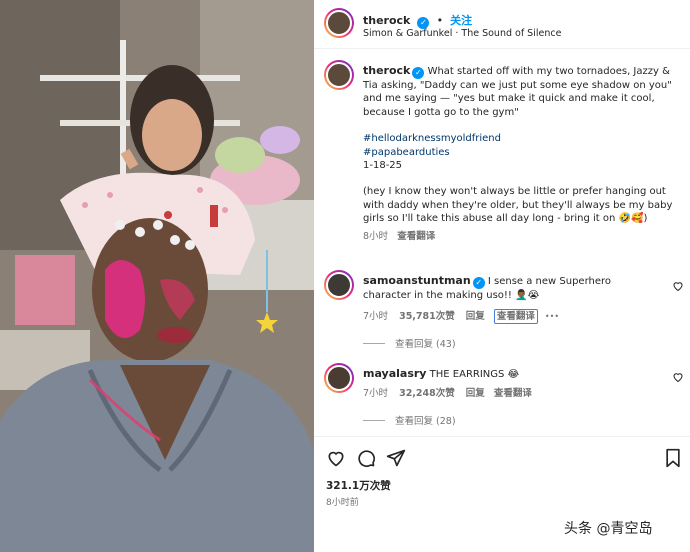 The width and height of the screenshot is (690, 552). What do you see at coordinates (358, 485) in the screenshot?
I see `views-count: 321.1万次赞` at bounding box center [358, 485].